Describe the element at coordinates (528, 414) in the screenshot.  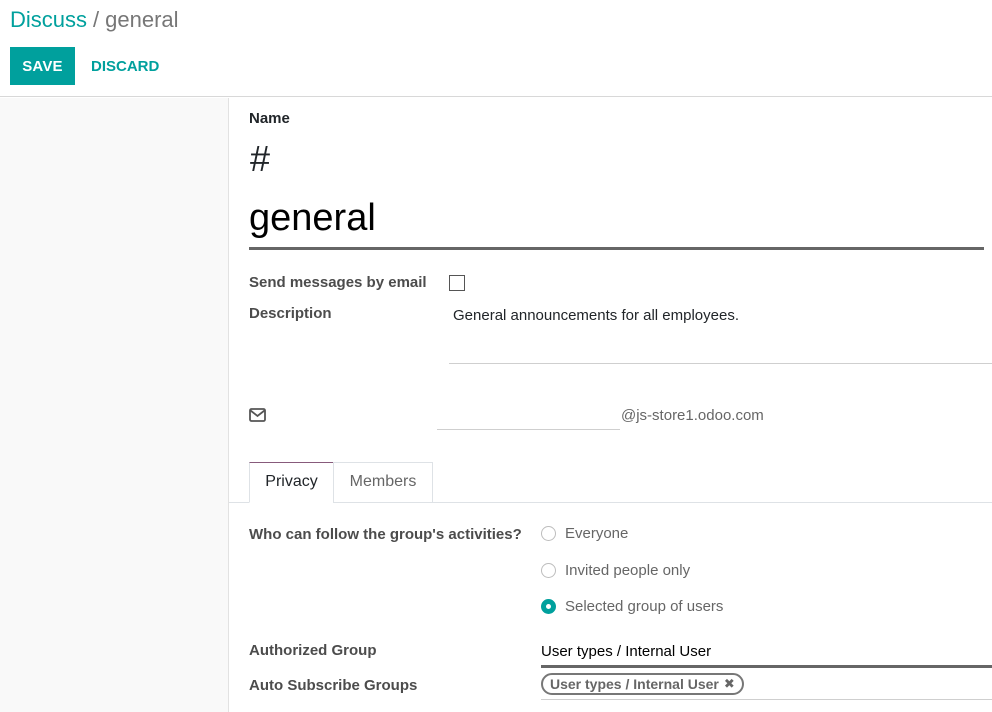
I see `alias-name-input` at that location.